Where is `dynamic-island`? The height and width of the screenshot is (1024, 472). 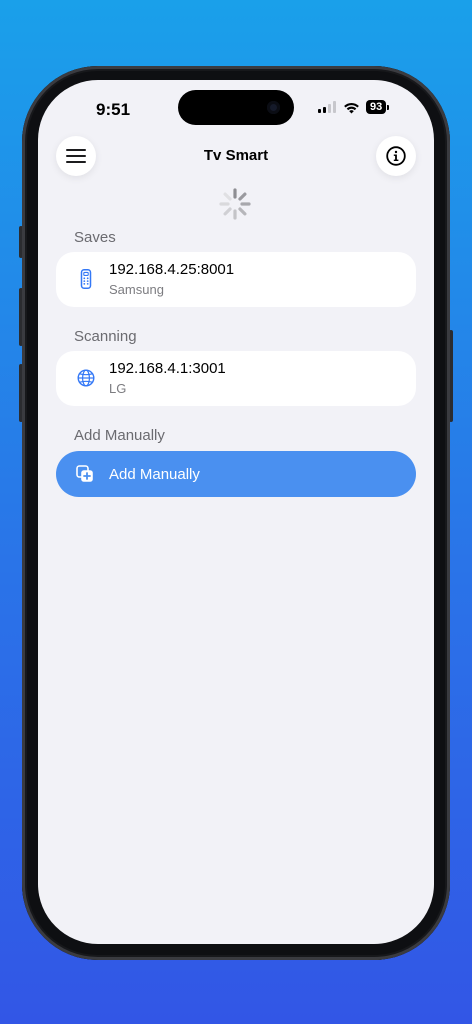
dynamic-island is located at coordinates (236, 107).